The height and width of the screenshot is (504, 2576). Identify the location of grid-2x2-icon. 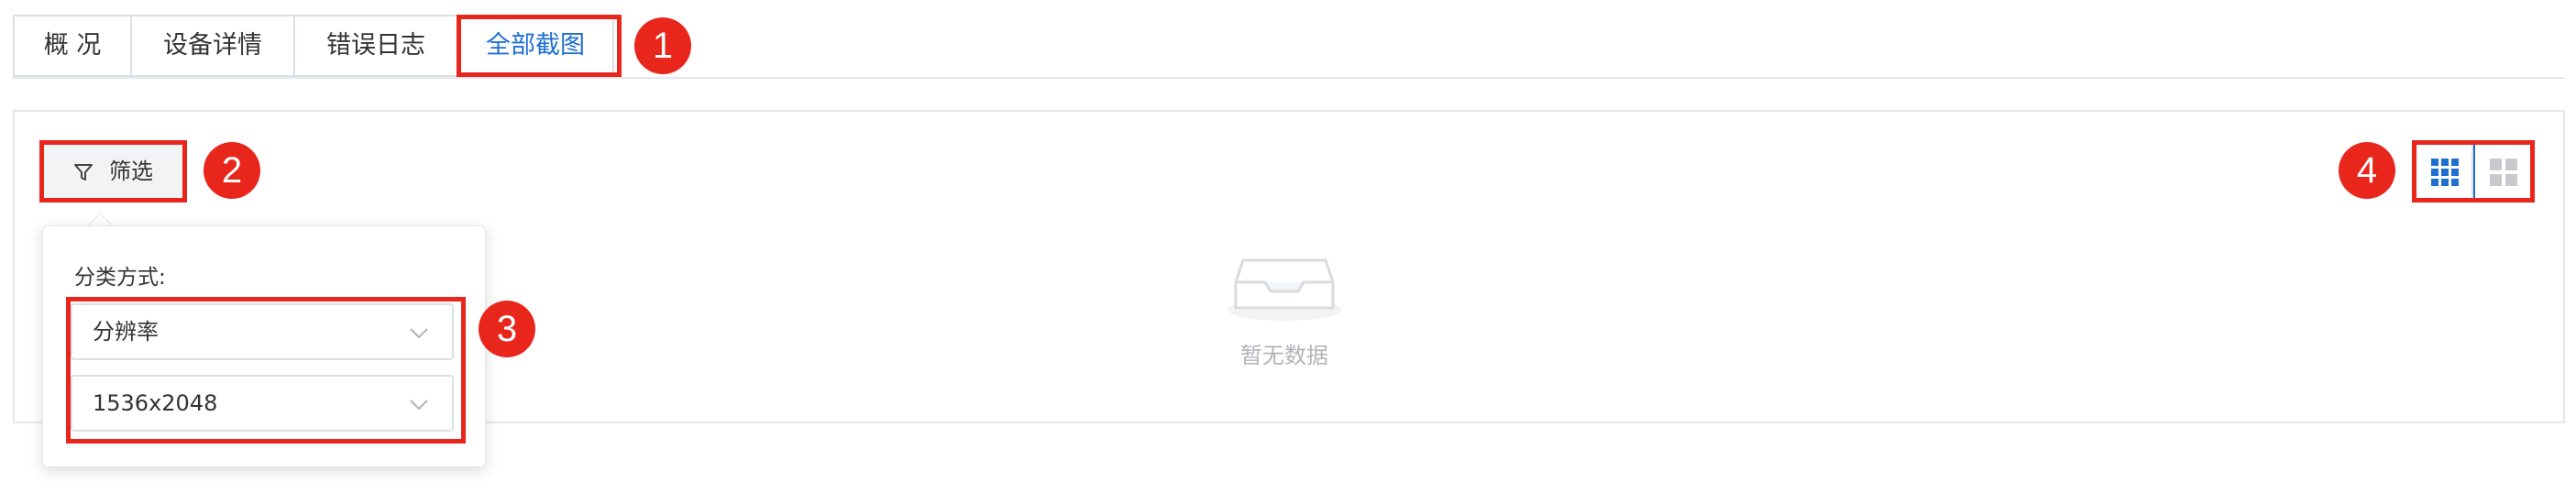
(2504, 172).